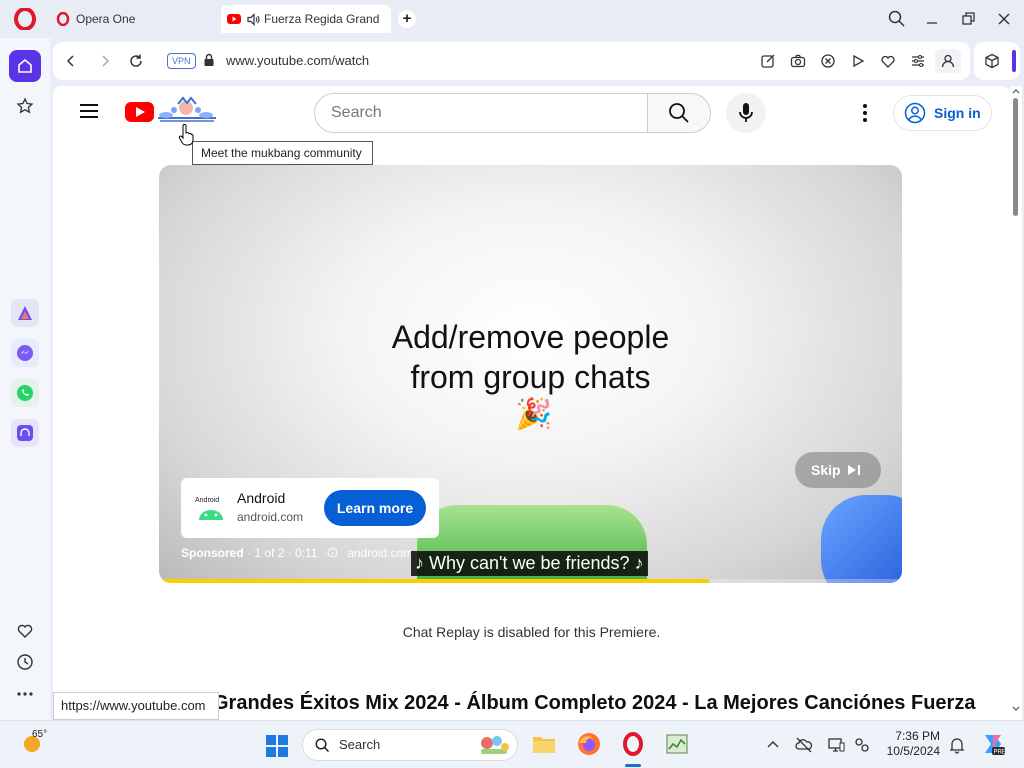 This screenshot has height=768, width=1024. What do you see at coordinates (410, 745) in the screenshot?
I see `taskbar-search-input: Search` at bounding box center [410, 745].